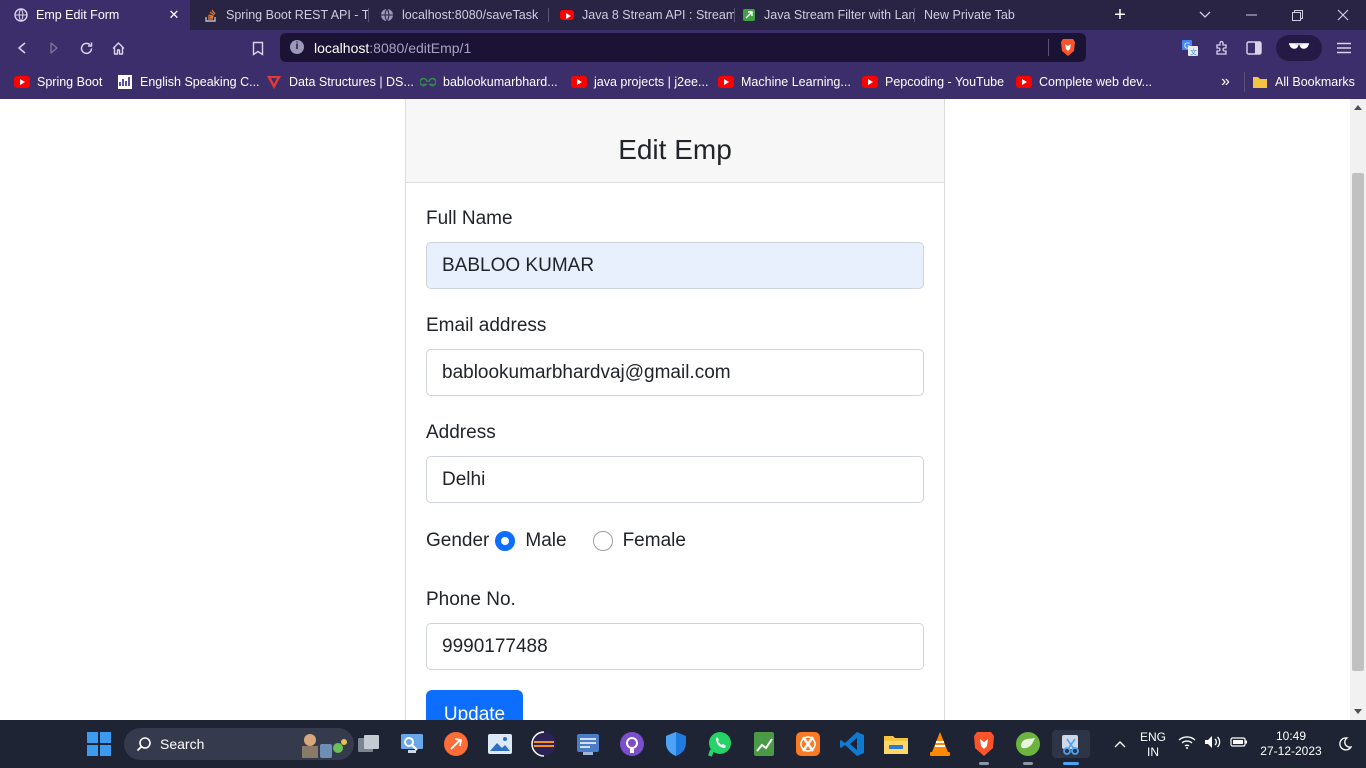 The width and height of the screenshot is (1366, 768). Describe the element at coordinates (1225, 82) in the screenshot. I see `more-bookmarks-button: »` at that location.